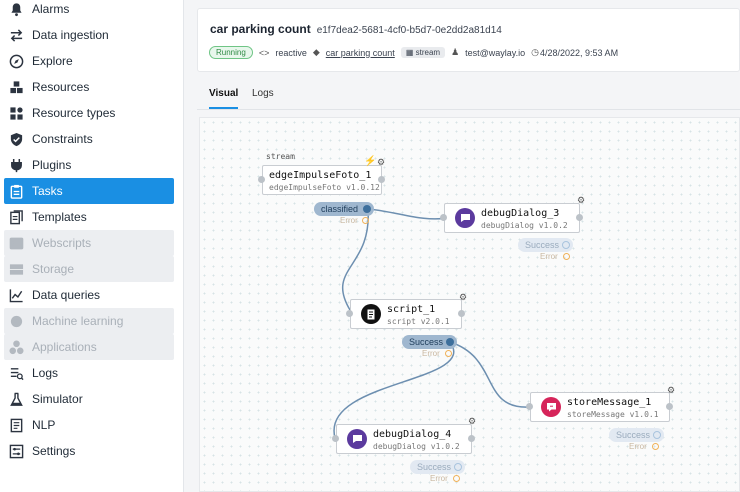 The height and width of the screenshot is (492, 740). I want to click on node-name: edgeImpulseFoto_1, so click(320, 175).